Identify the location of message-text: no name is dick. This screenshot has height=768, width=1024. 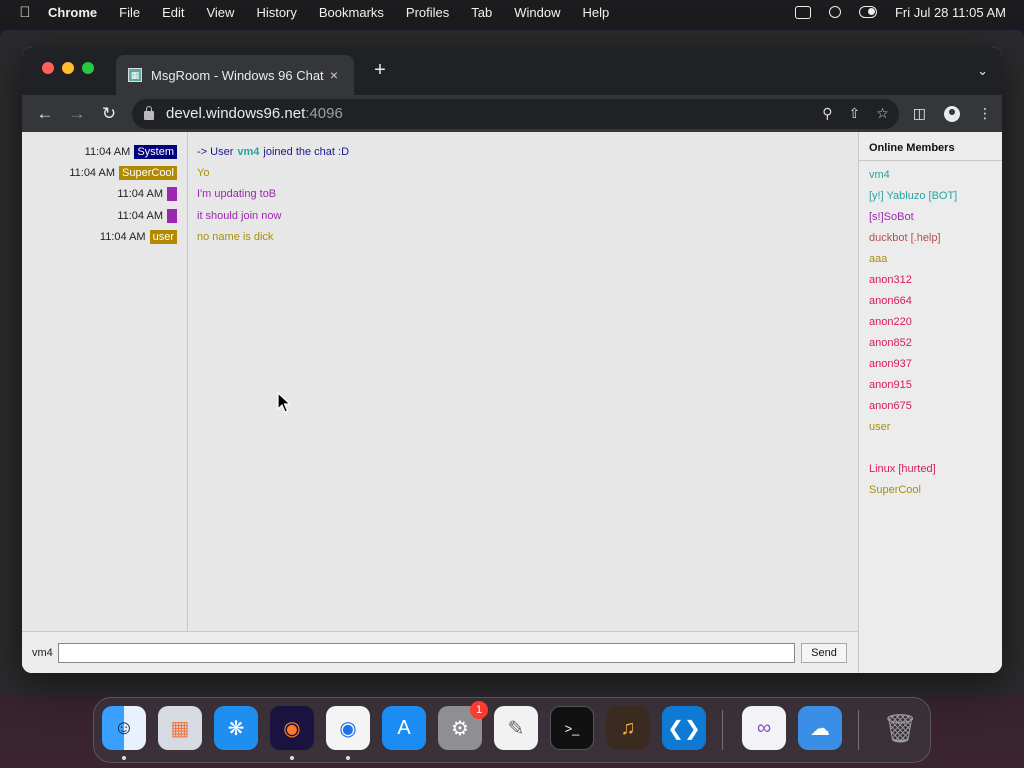
(235, 237).